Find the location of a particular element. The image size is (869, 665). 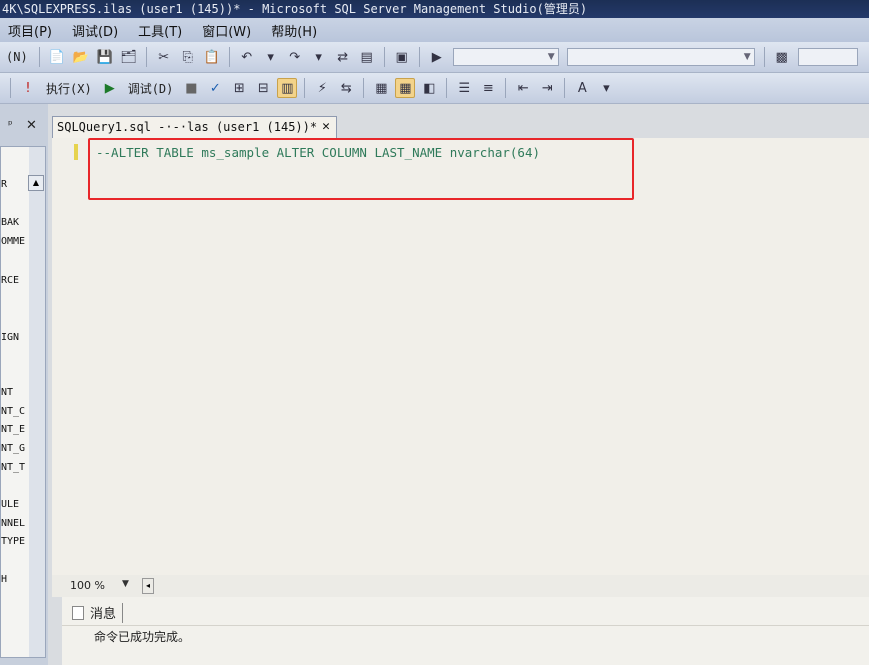

list-item: R is located at coordinates (4, 184).